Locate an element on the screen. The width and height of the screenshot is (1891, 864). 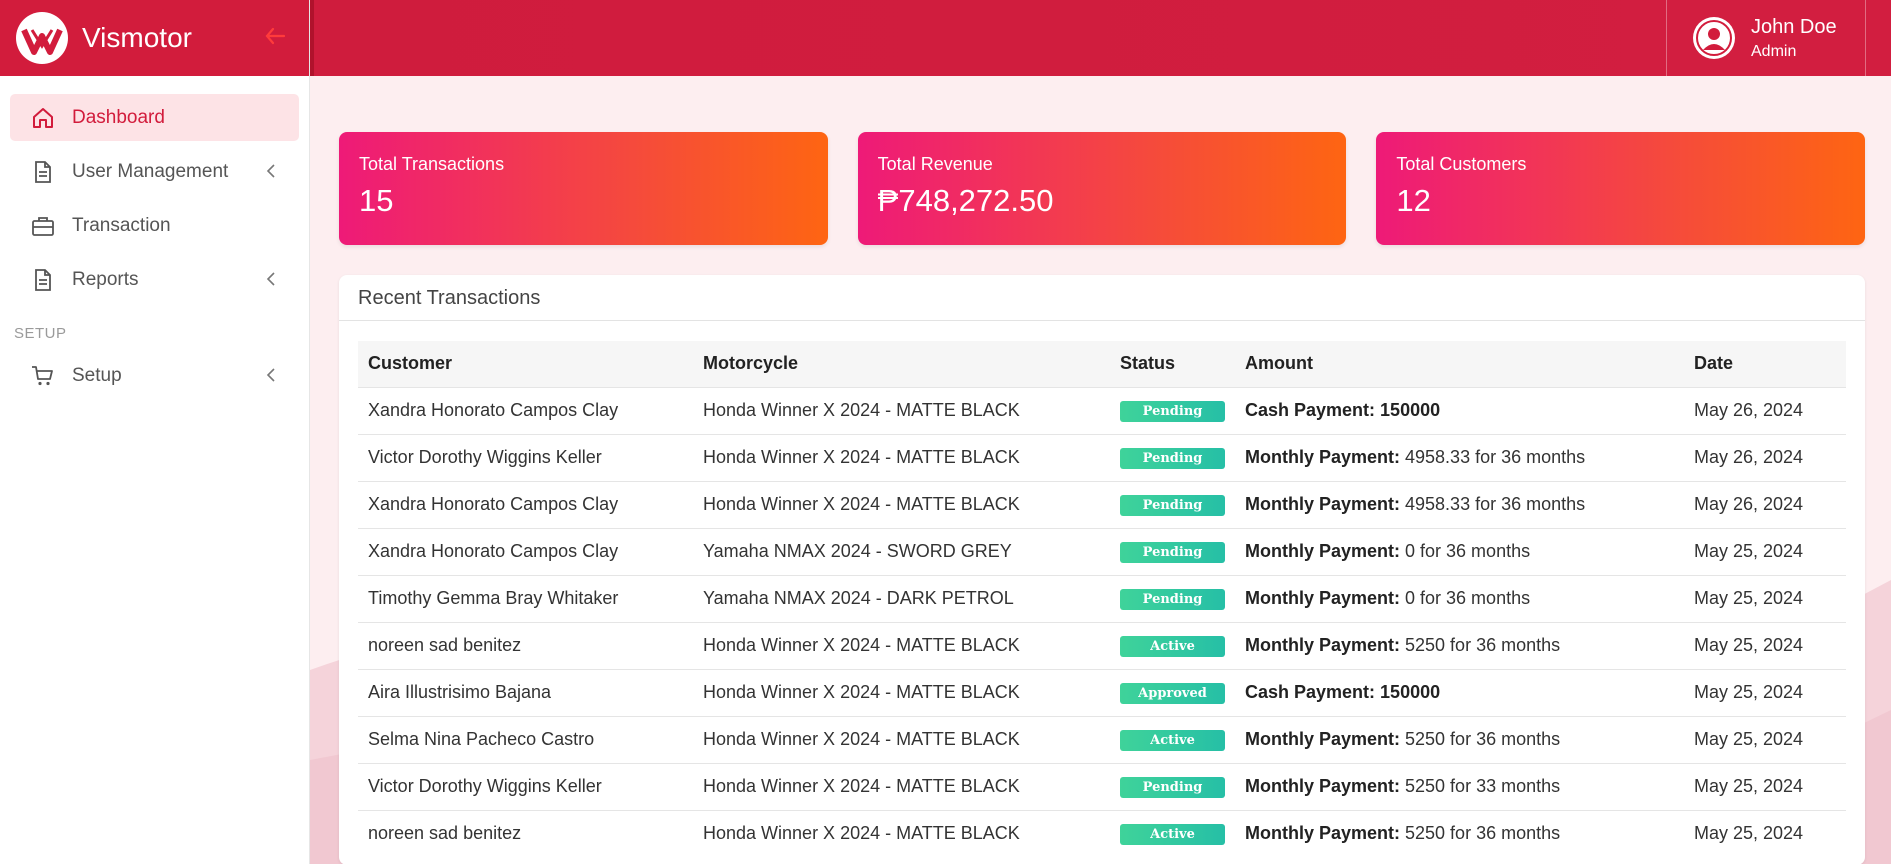
cell-amount: Monthly Payment: 5250 for 33 months is located at coordinates (1459, 786).